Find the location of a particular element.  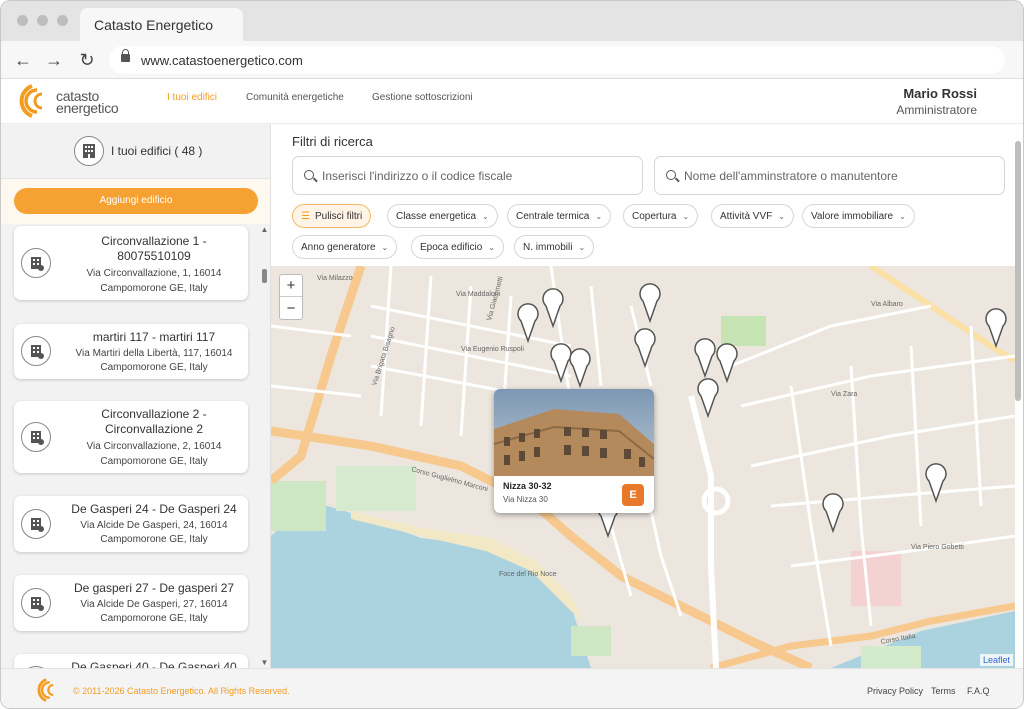

chip-label: Attività VVF is located at coordinates (746, 216).